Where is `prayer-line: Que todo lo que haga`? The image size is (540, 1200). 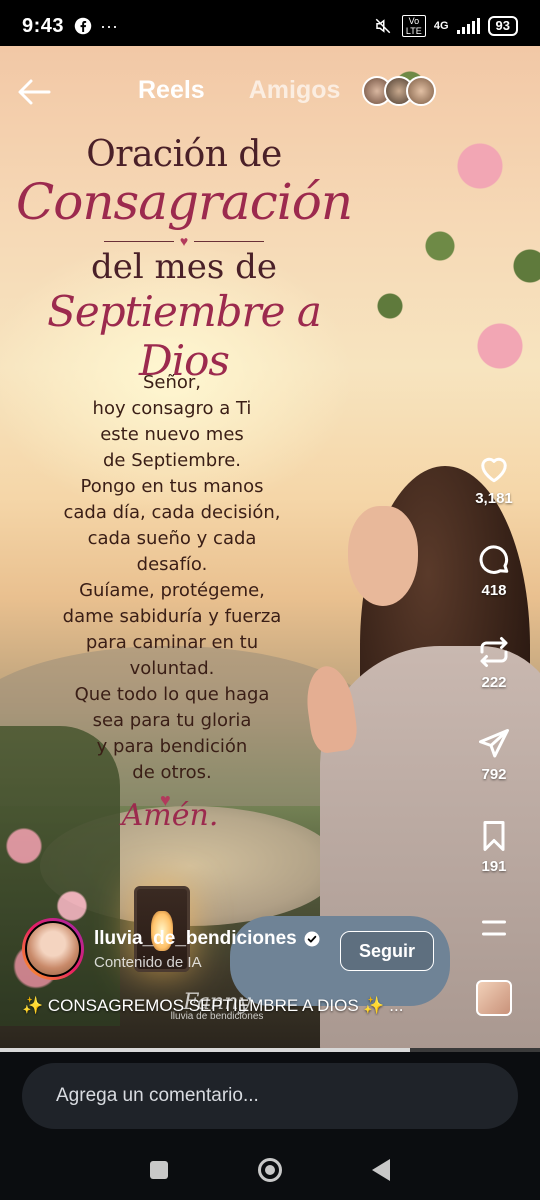 prayer-line: Que todo lo que haga is located at coordinates (172, 694).